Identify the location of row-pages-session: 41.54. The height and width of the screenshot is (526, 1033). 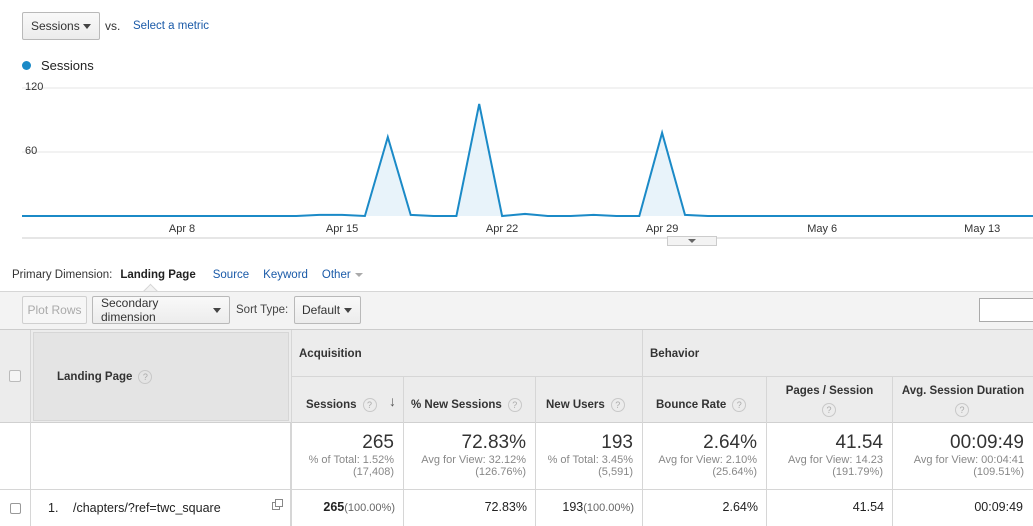
(868, 507).